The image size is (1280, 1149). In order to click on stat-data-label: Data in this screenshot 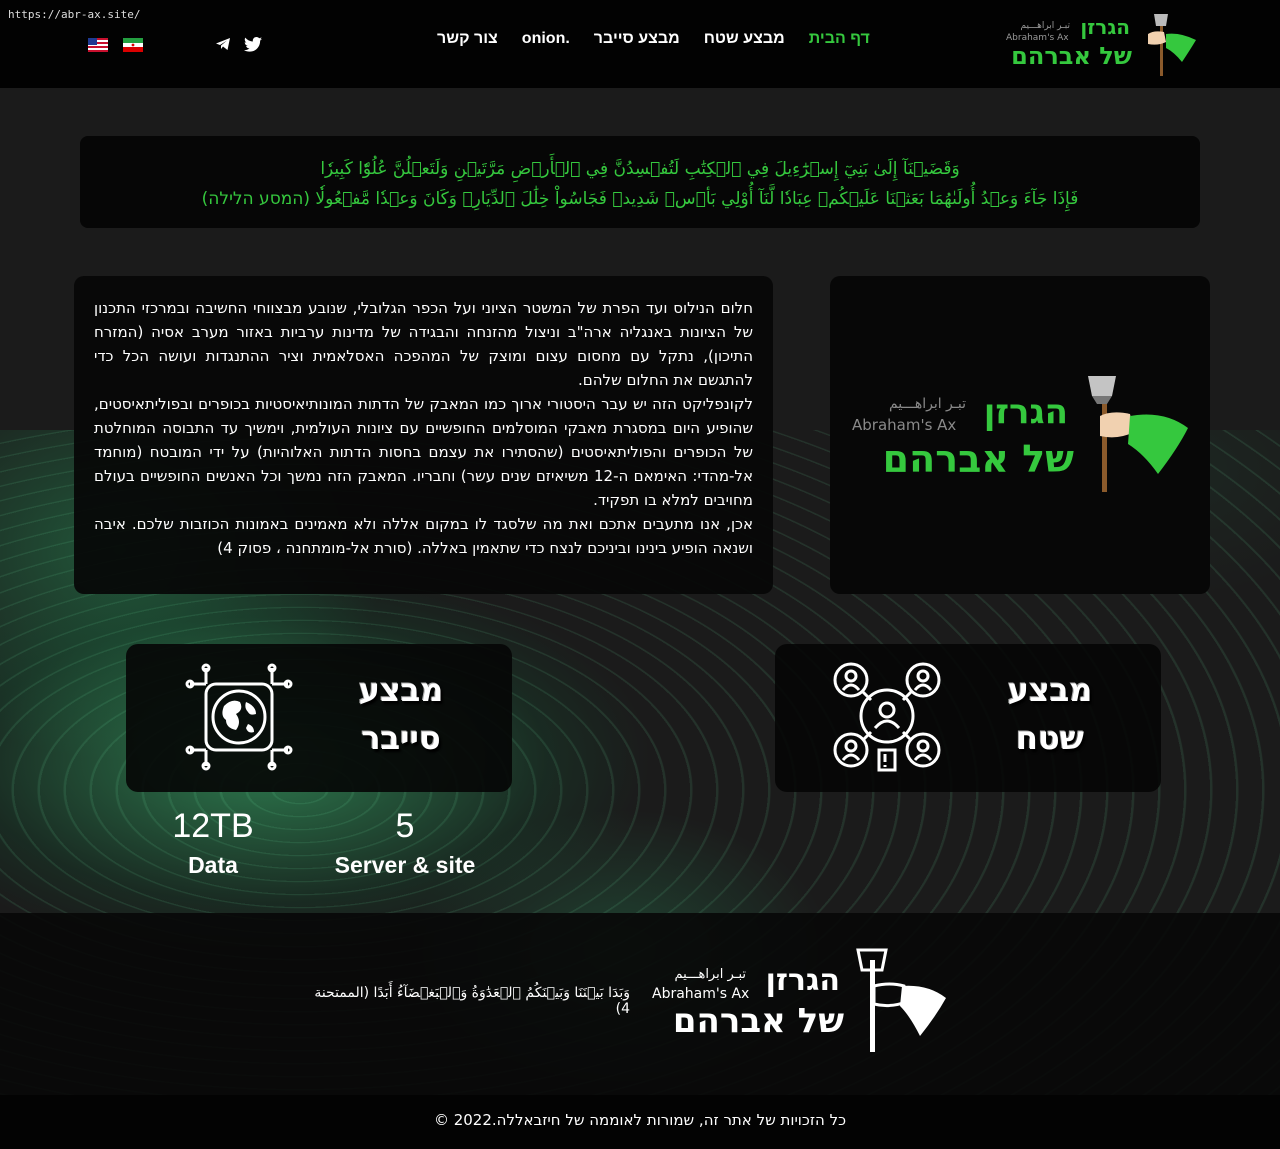, I will do `click(213, 865)`.